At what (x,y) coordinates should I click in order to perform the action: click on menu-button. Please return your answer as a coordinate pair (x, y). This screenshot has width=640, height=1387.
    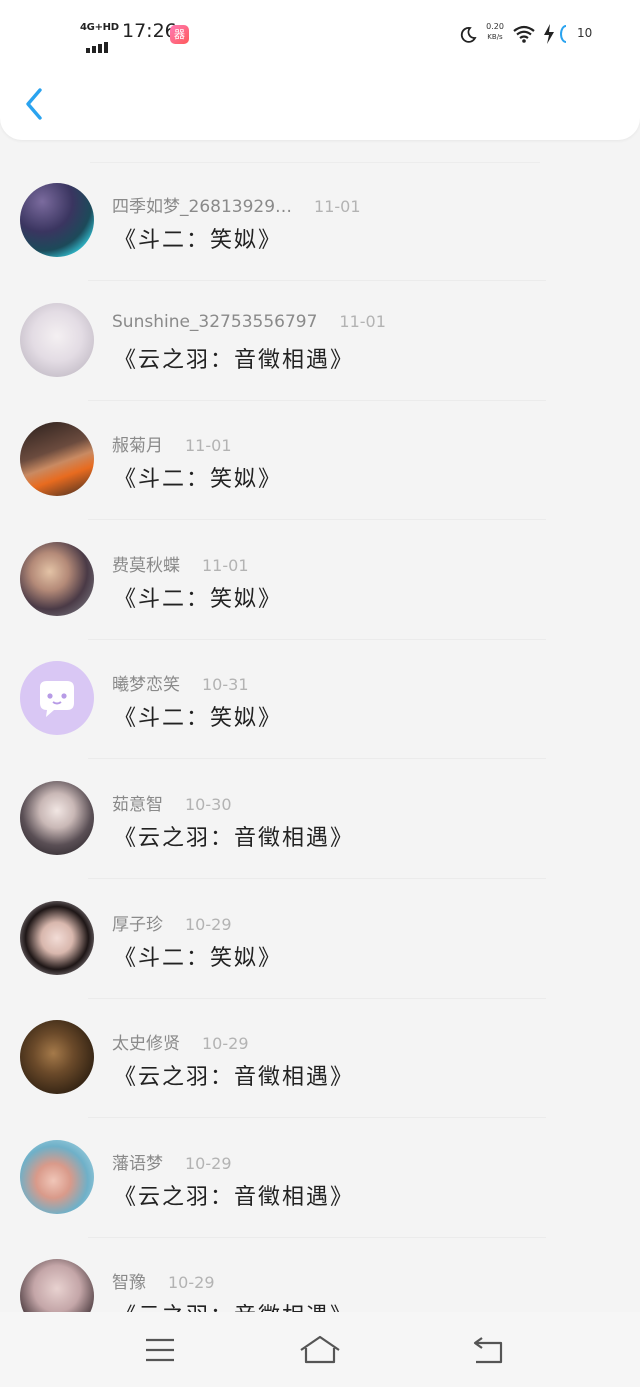
    Looking at the image, I should click on (162, 1350).